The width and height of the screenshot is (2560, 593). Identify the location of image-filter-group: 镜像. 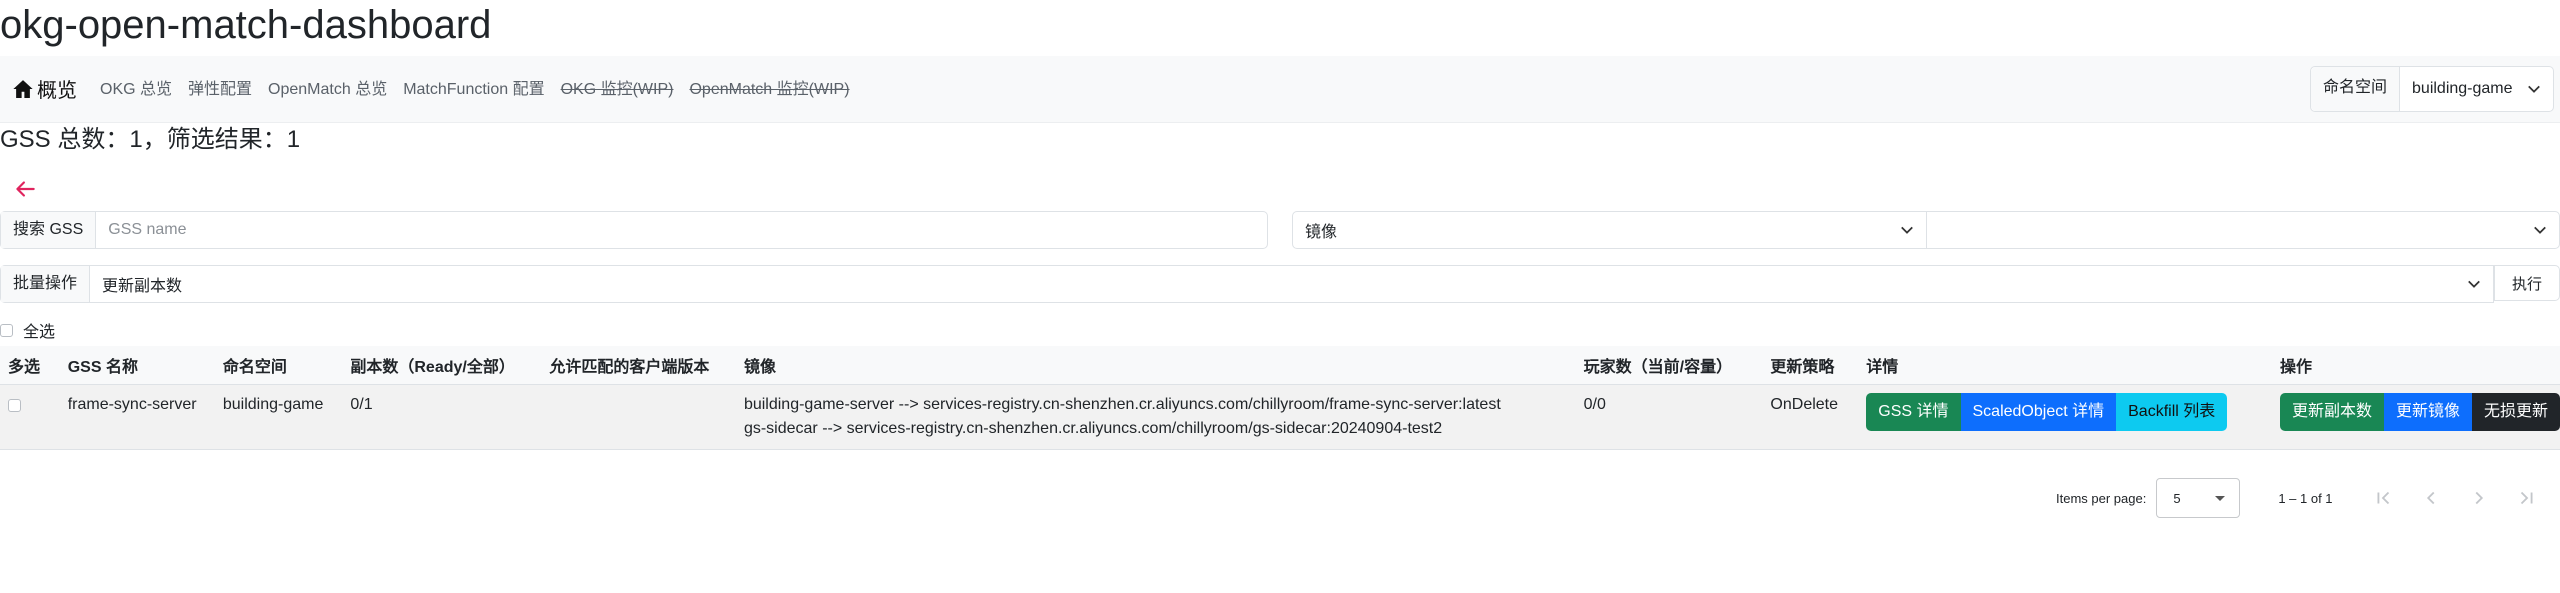
(1926, 230).